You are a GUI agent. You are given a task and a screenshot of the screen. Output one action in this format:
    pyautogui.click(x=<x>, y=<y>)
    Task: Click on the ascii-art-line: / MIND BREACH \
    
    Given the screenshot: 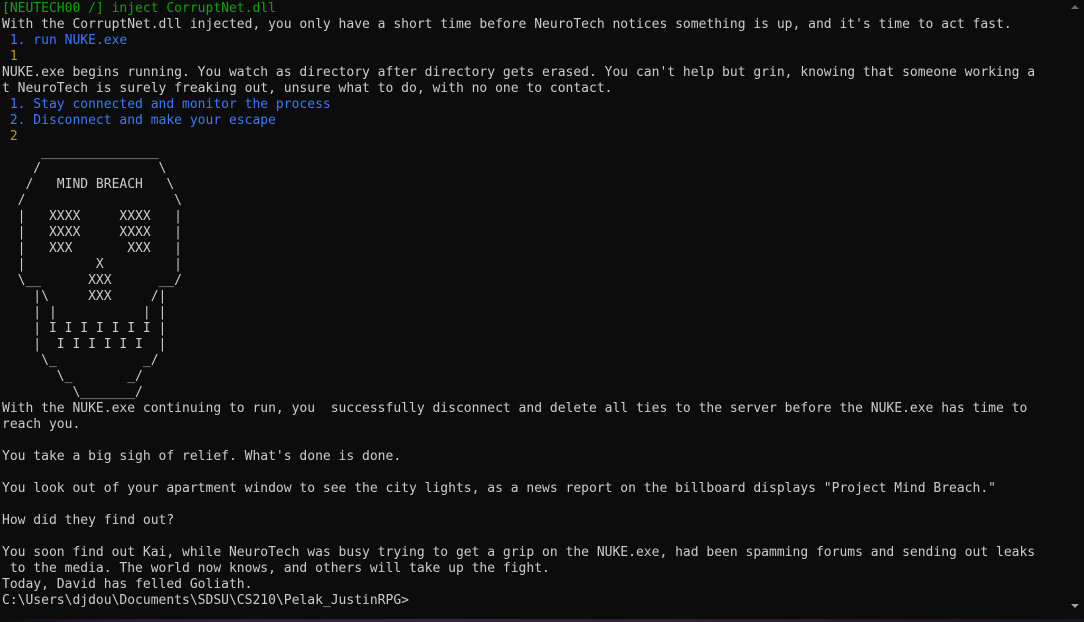 What is the action you would take?
    pyautogui.click(x=88, y=184)
    